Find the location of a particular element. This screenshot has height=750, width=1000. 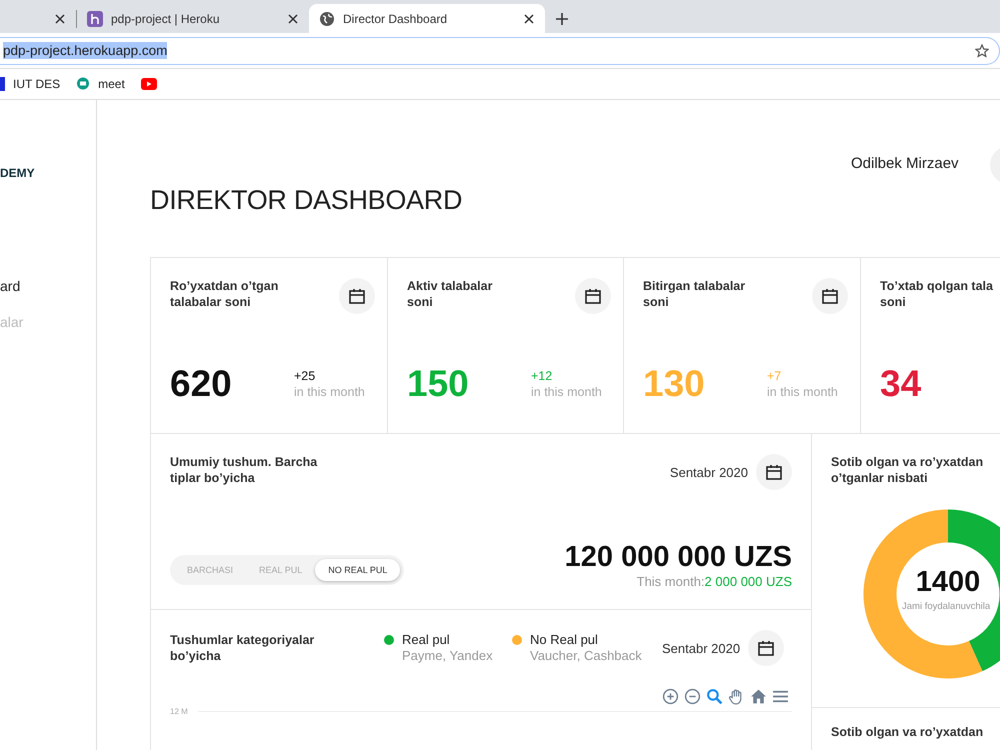

sidebar-item: ard is located at coordinates (48, 286).